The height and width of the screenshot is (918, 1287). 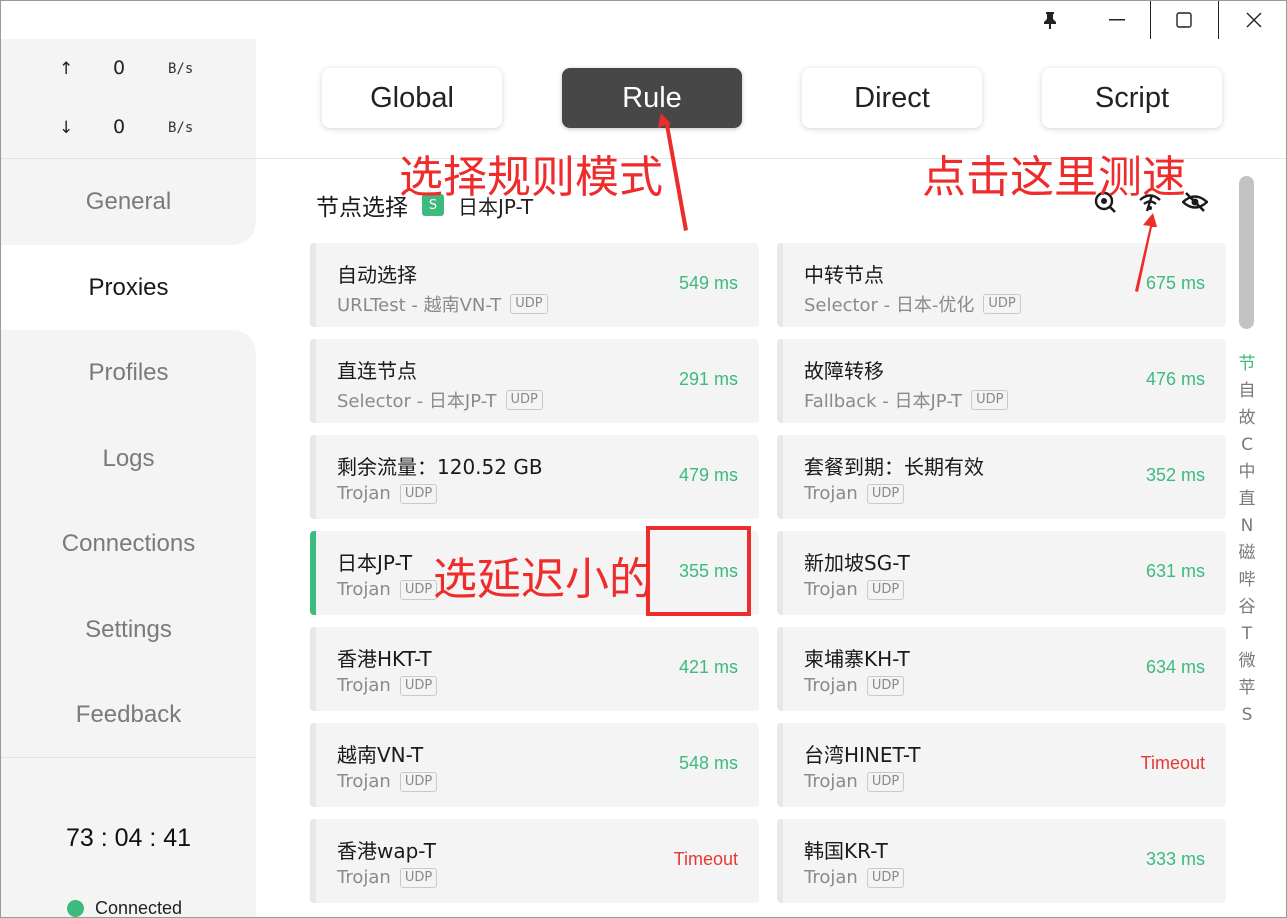 I want to click on group-index-item: 哔, so click(x=1247, y=580).